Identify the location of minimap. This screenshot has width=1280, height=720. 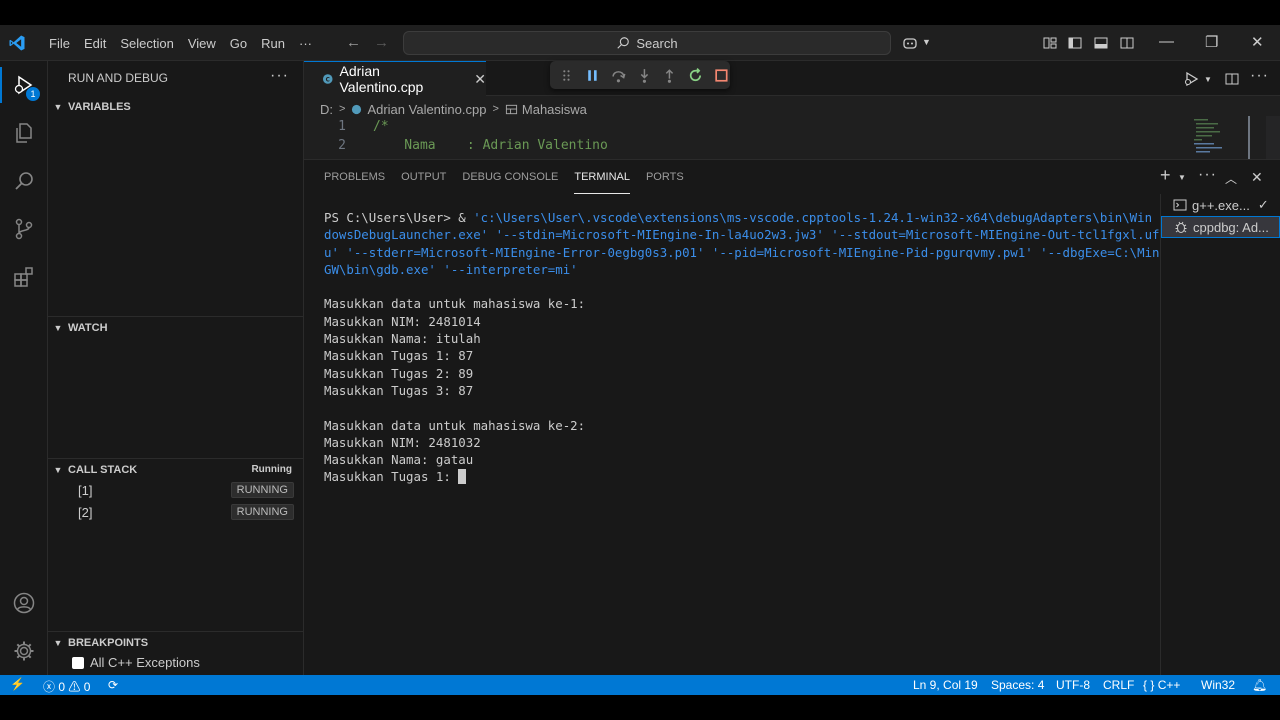
(1222, 137).